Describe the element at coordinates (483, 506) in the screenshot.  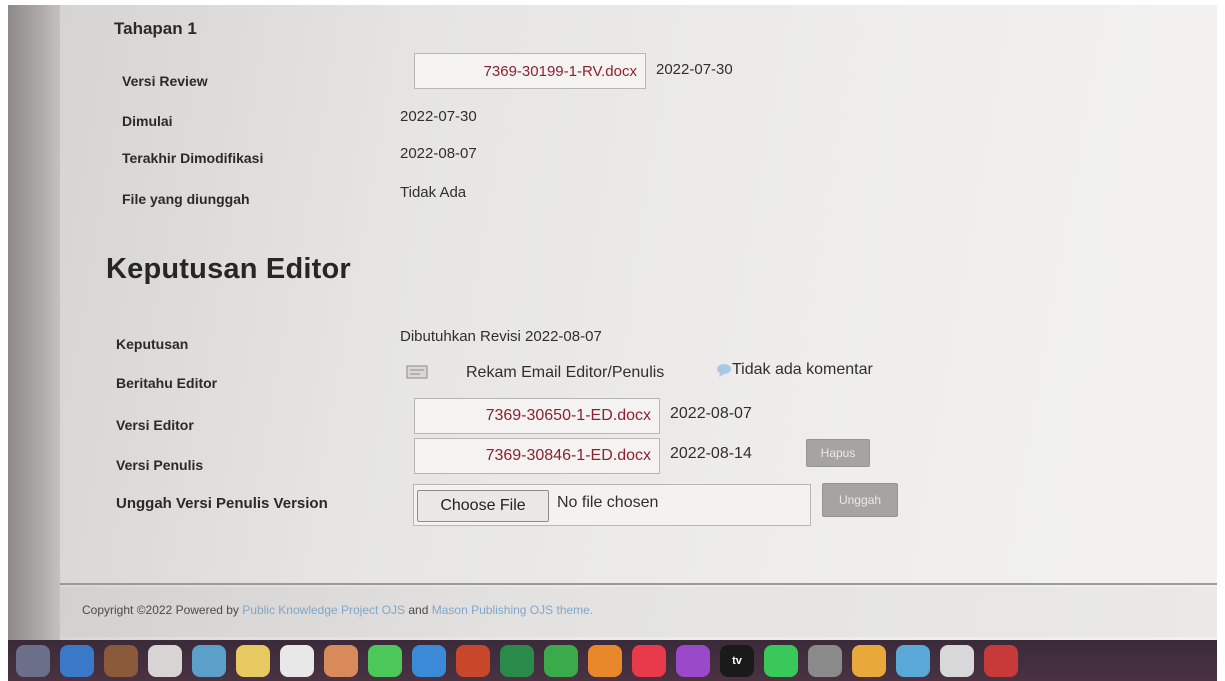
I see `choose-file-button: Choose File` at that location.